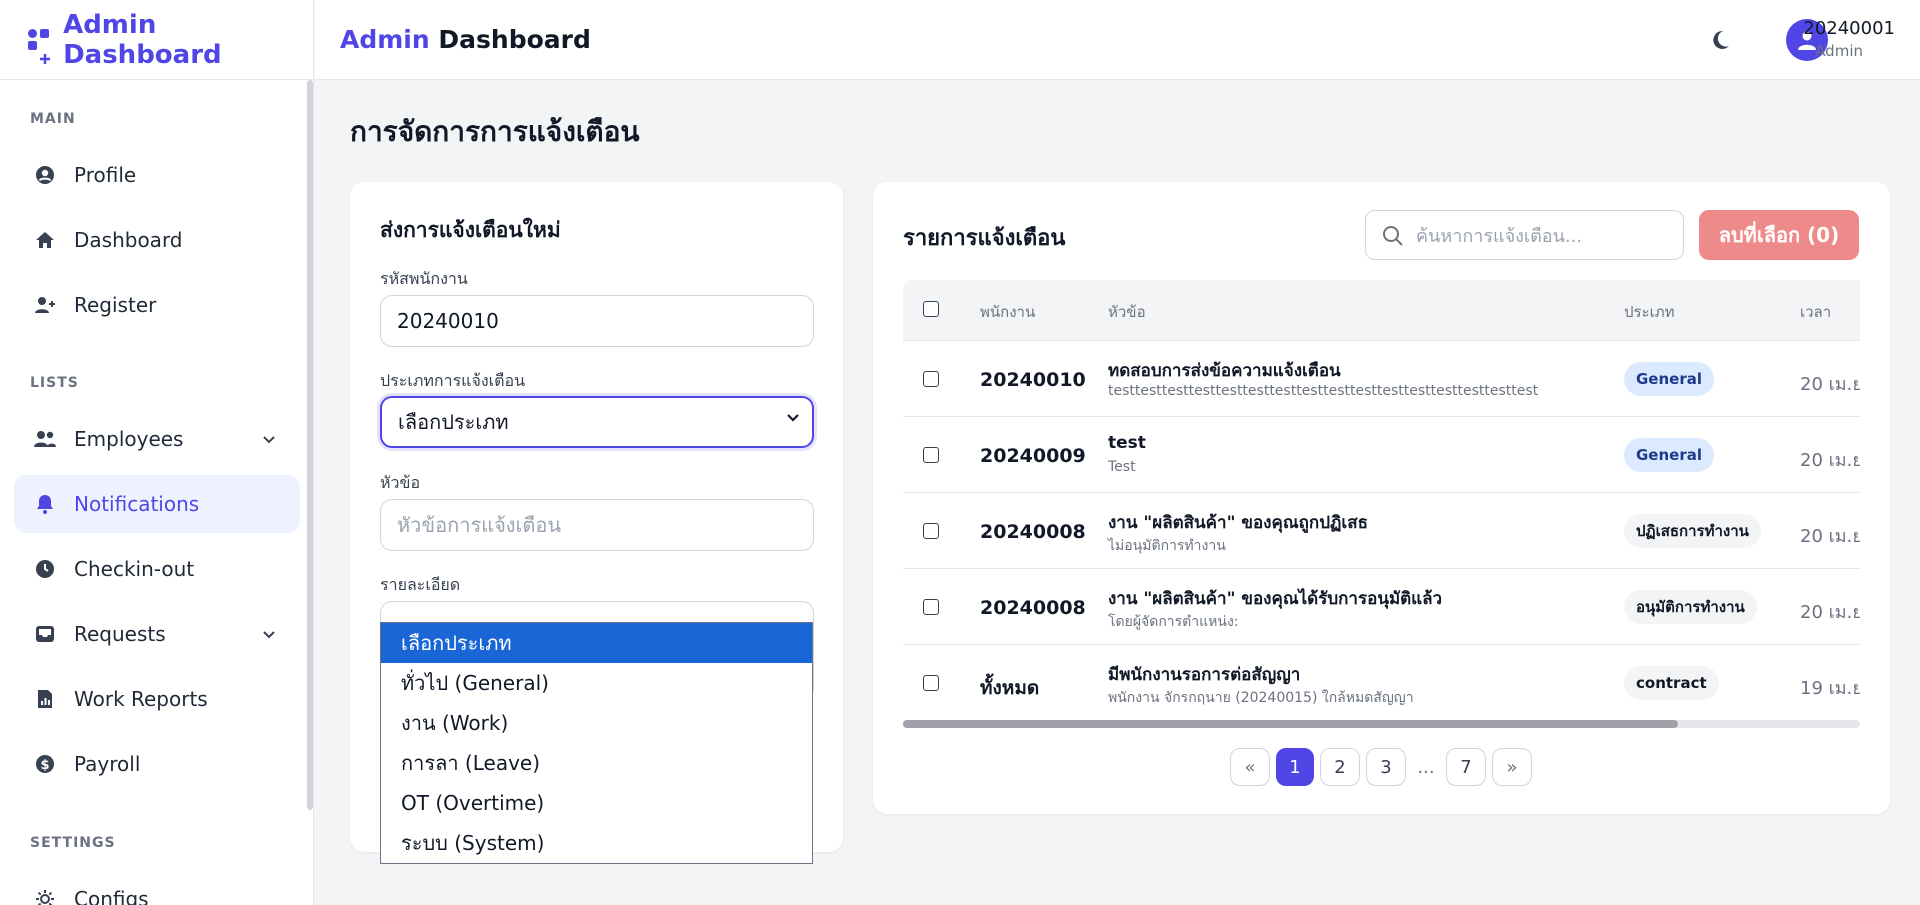 Image resolution: width=1920 pixels, height=905 pixels. Describe the element at coordinates (1033, 456) in the screenshot. I see `row-employee: 20240009` at that location.